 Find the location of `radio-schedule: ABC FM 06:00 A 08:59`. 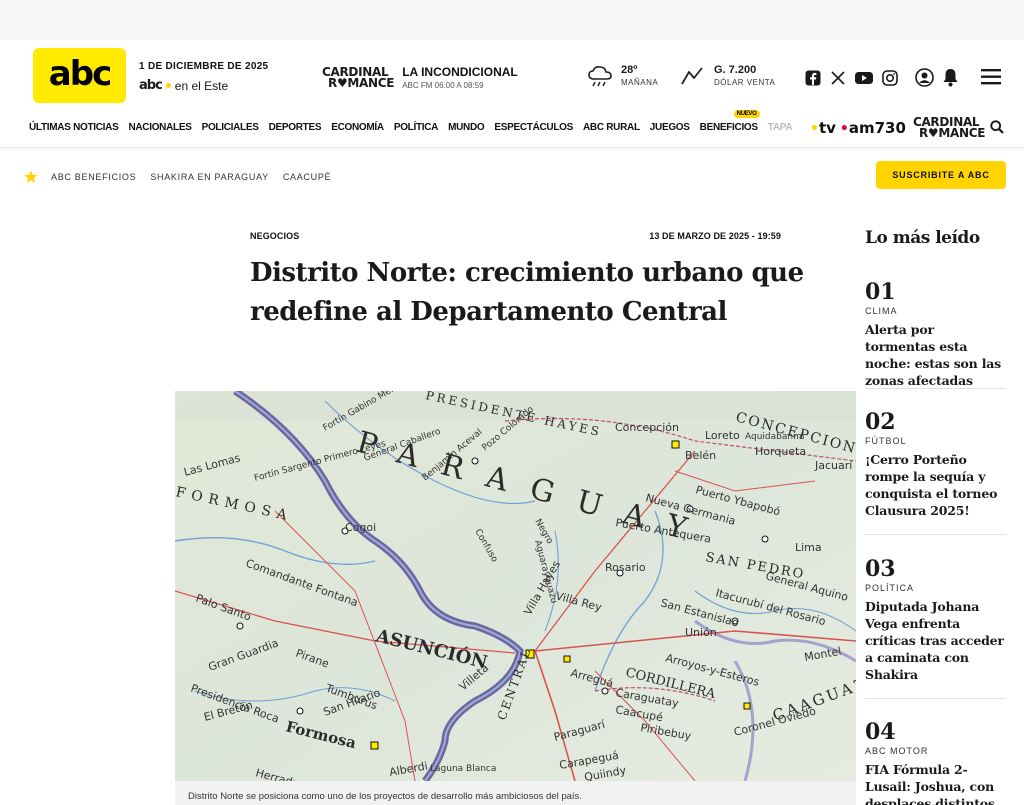

radio-schedule: ABC FM 06:00 A 08:59 is located at coordinates (443, 85).